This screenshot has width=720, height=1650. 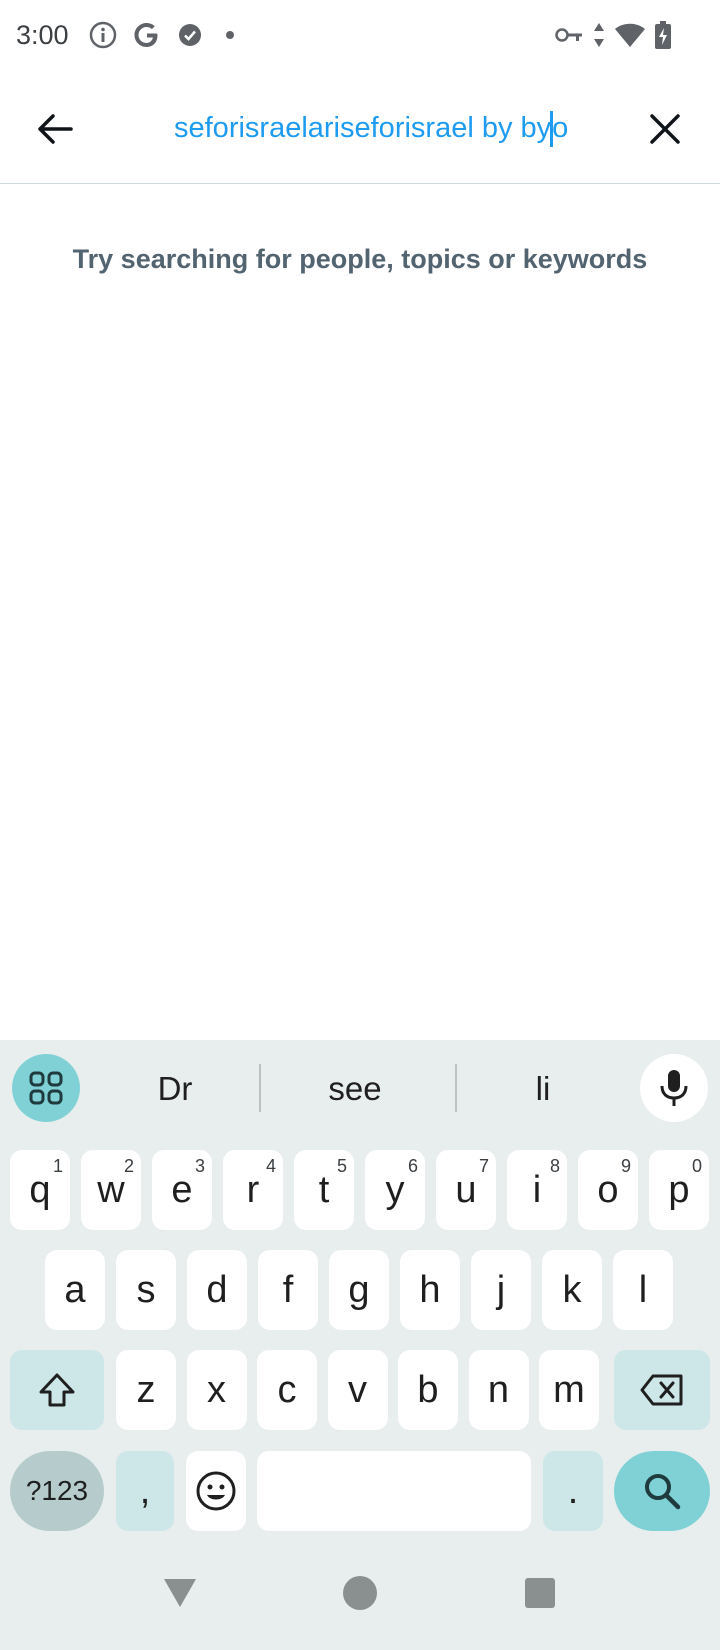 I want to click on key-label: c, so click(x=287, y=1389).